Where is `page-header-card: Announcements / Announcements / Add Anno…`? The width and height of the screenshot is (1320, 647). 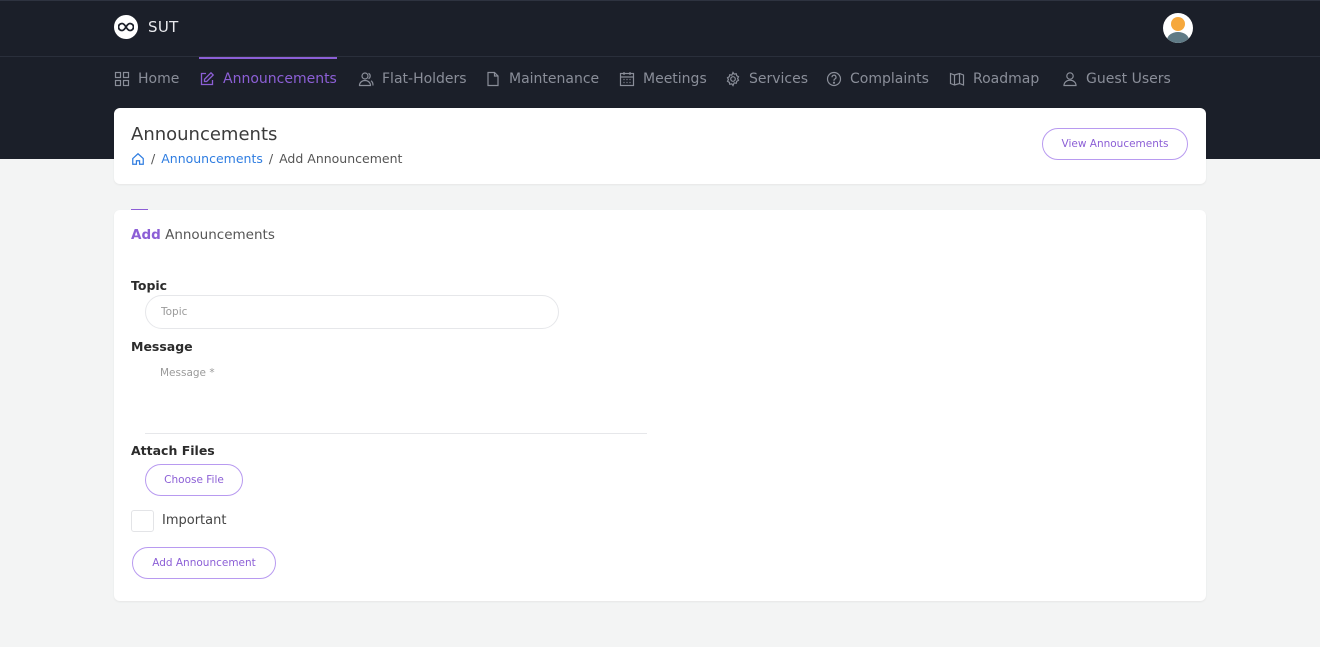 page-header-card: Announcements / Announcements / Add Anno… is located at coordinates (660, 146).